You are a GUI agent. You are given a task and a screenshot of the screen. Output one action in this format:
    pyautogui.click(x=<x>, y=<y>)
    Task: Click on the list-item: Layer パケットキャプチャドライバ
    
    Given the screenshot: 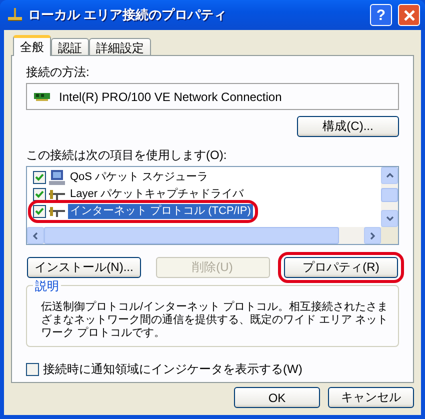 What is the action you would take?
    pyautogui.click(x=157, y=194)
    